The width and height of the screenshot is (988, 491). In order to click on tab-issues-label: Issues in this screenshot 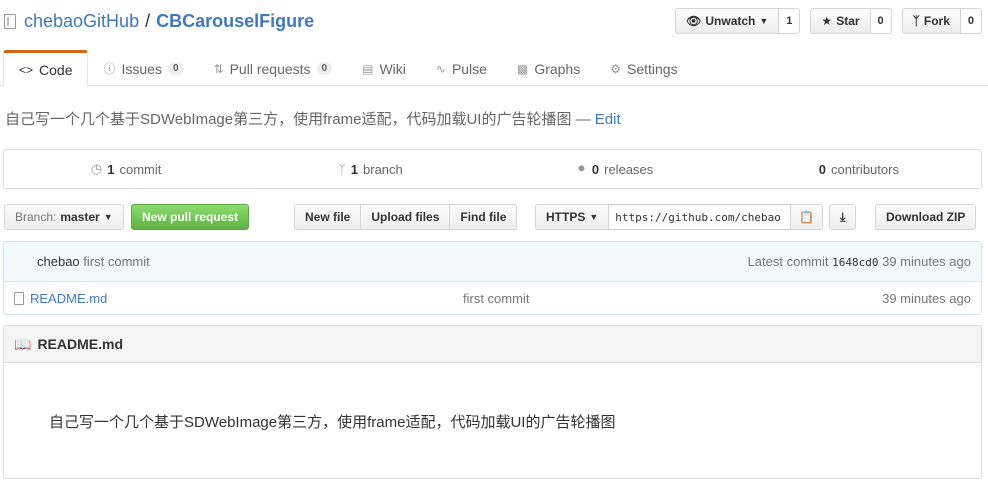, I will do `click(141, 68)`.